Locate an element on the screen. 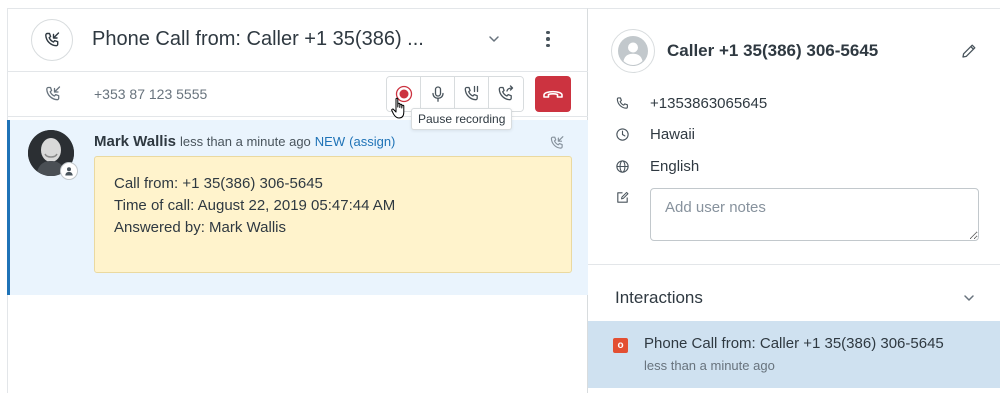 Image resolution: width=1000 pixels, height=393 pixels. timezone-row: Hawaii is located at coordinates (654, 134).